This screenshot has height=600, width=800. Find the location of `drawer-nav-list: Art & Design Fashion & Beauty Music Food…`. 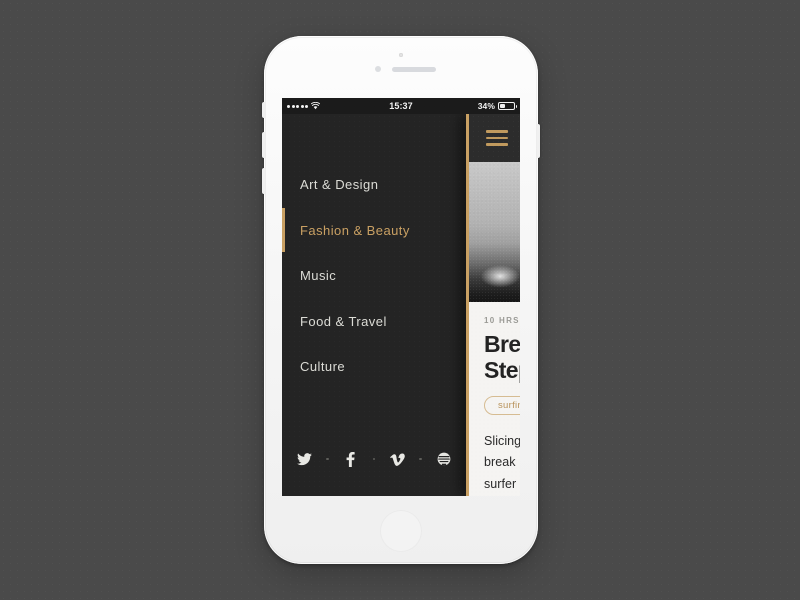

drawer-nav-list: Art & Design Fashion & Beauty Music Food… is located at coordinates (374, 272).